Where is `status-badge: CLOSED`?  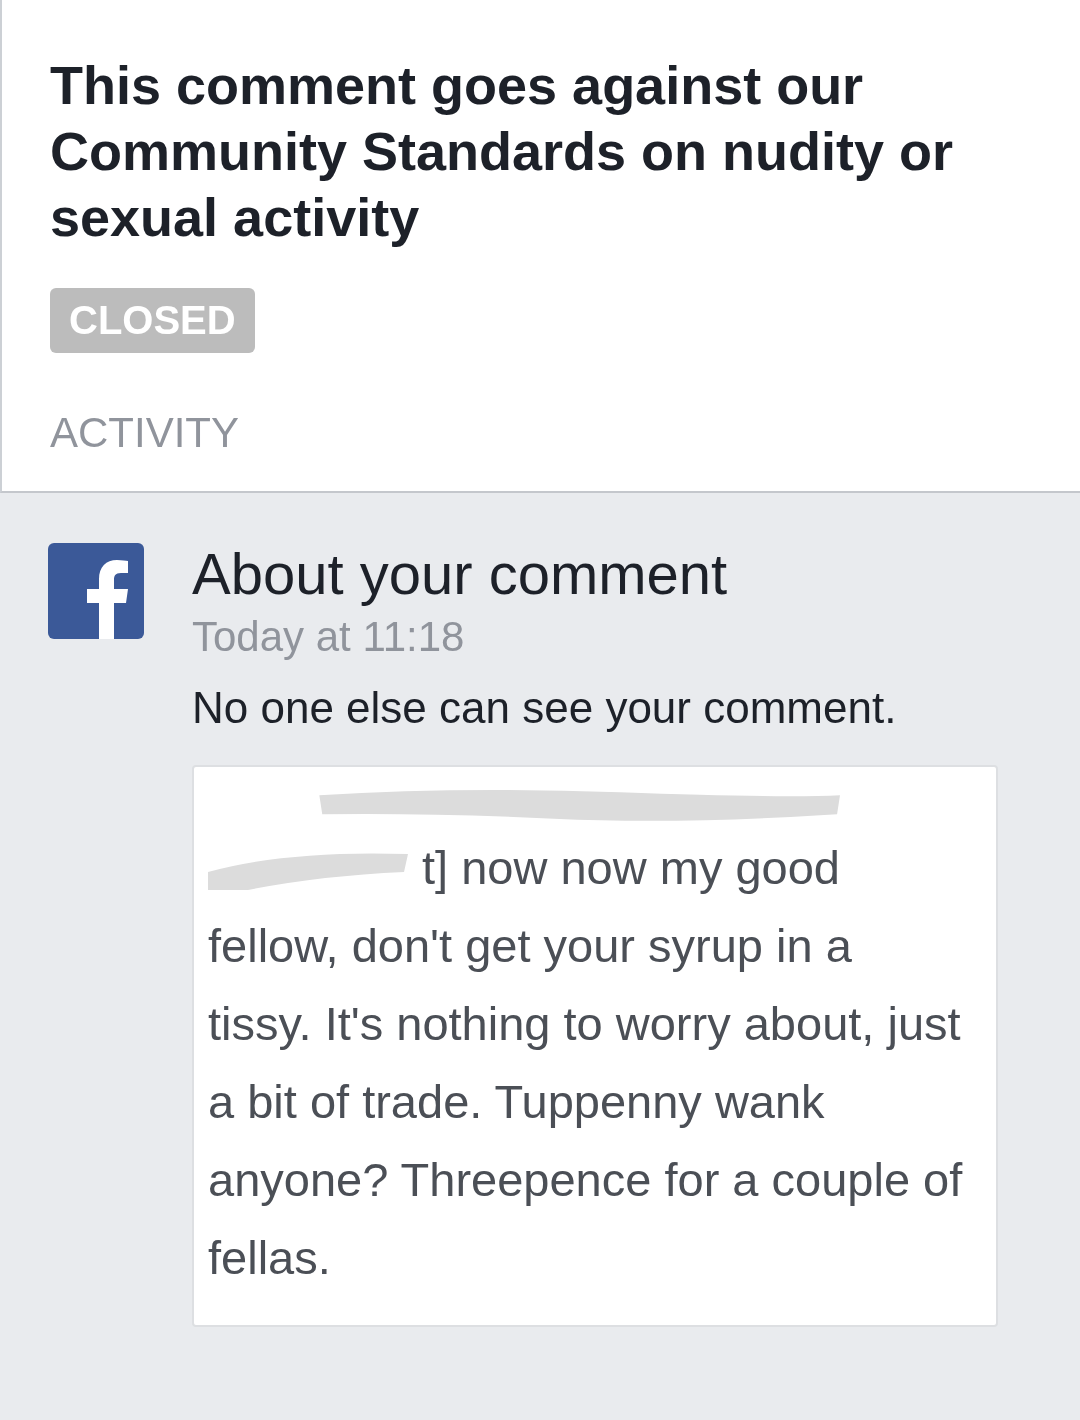 status-badge: CLOSED is located at coordinates (152, 320).